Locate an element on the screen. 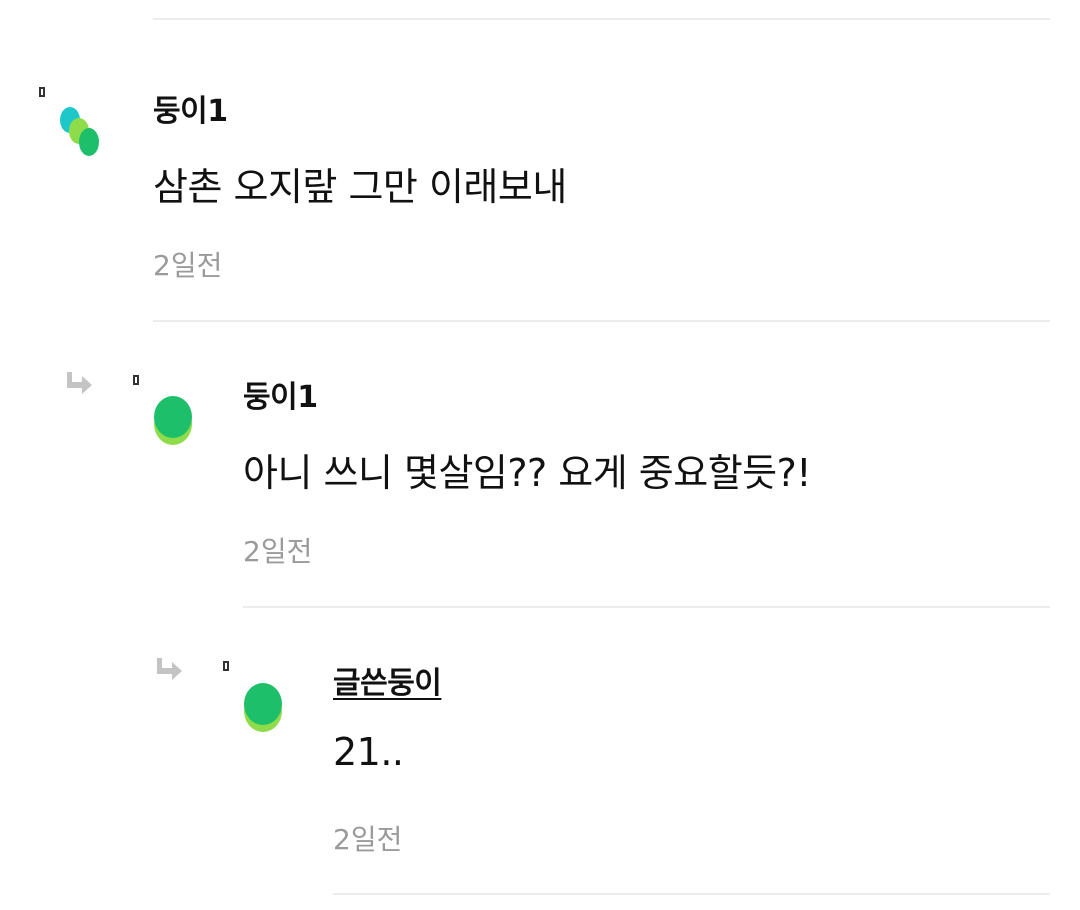  comment-text: 아니 쓰니 몇살임?? 요게 중요할듯?! is located at coordinates (527, 473).